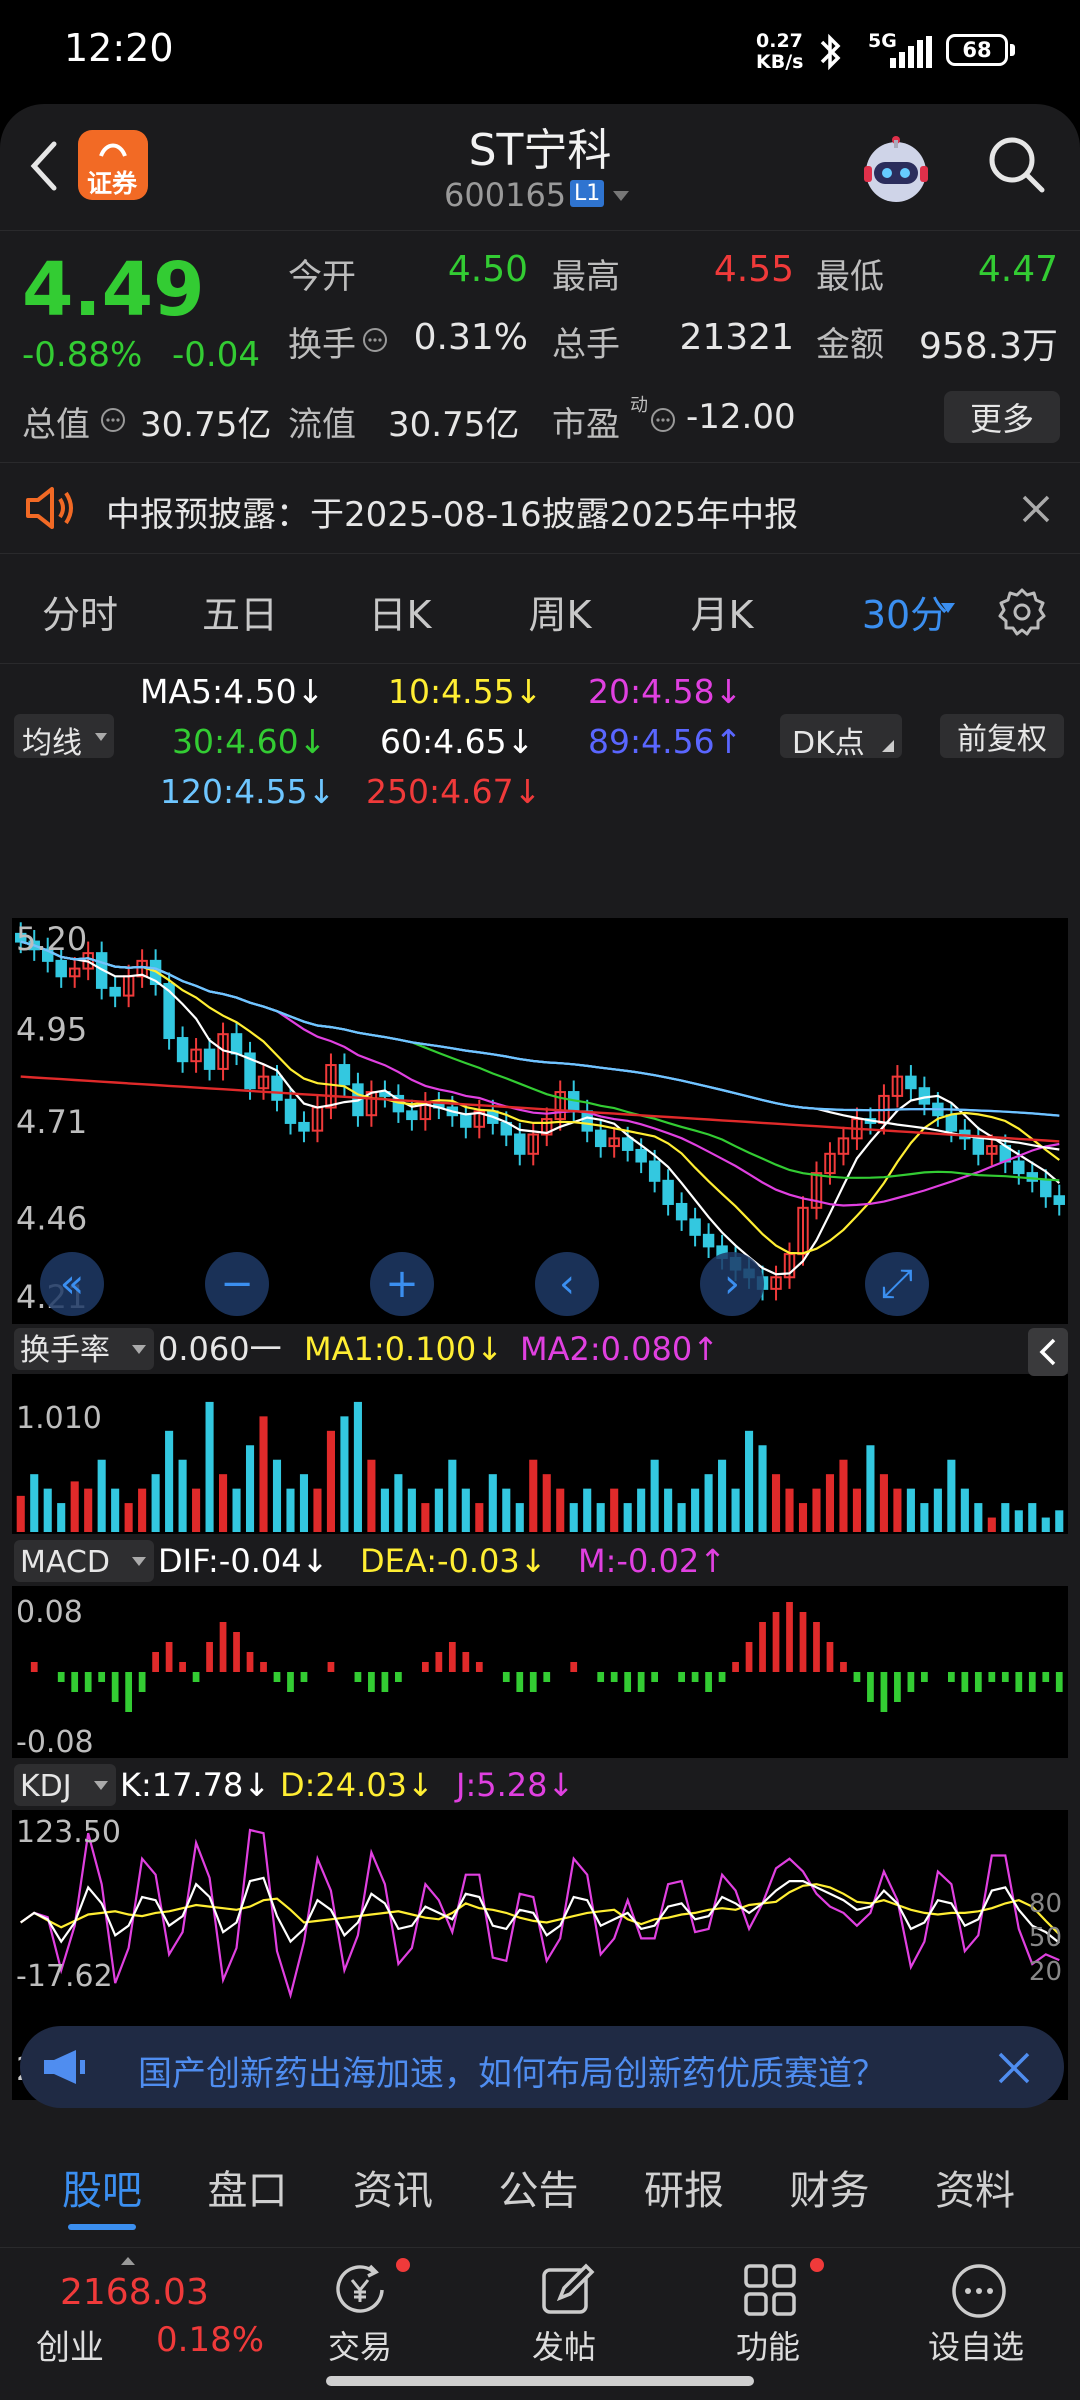 The image size is (1080, 2400). I want to click on active-tab-underline, so click(102, 2227).